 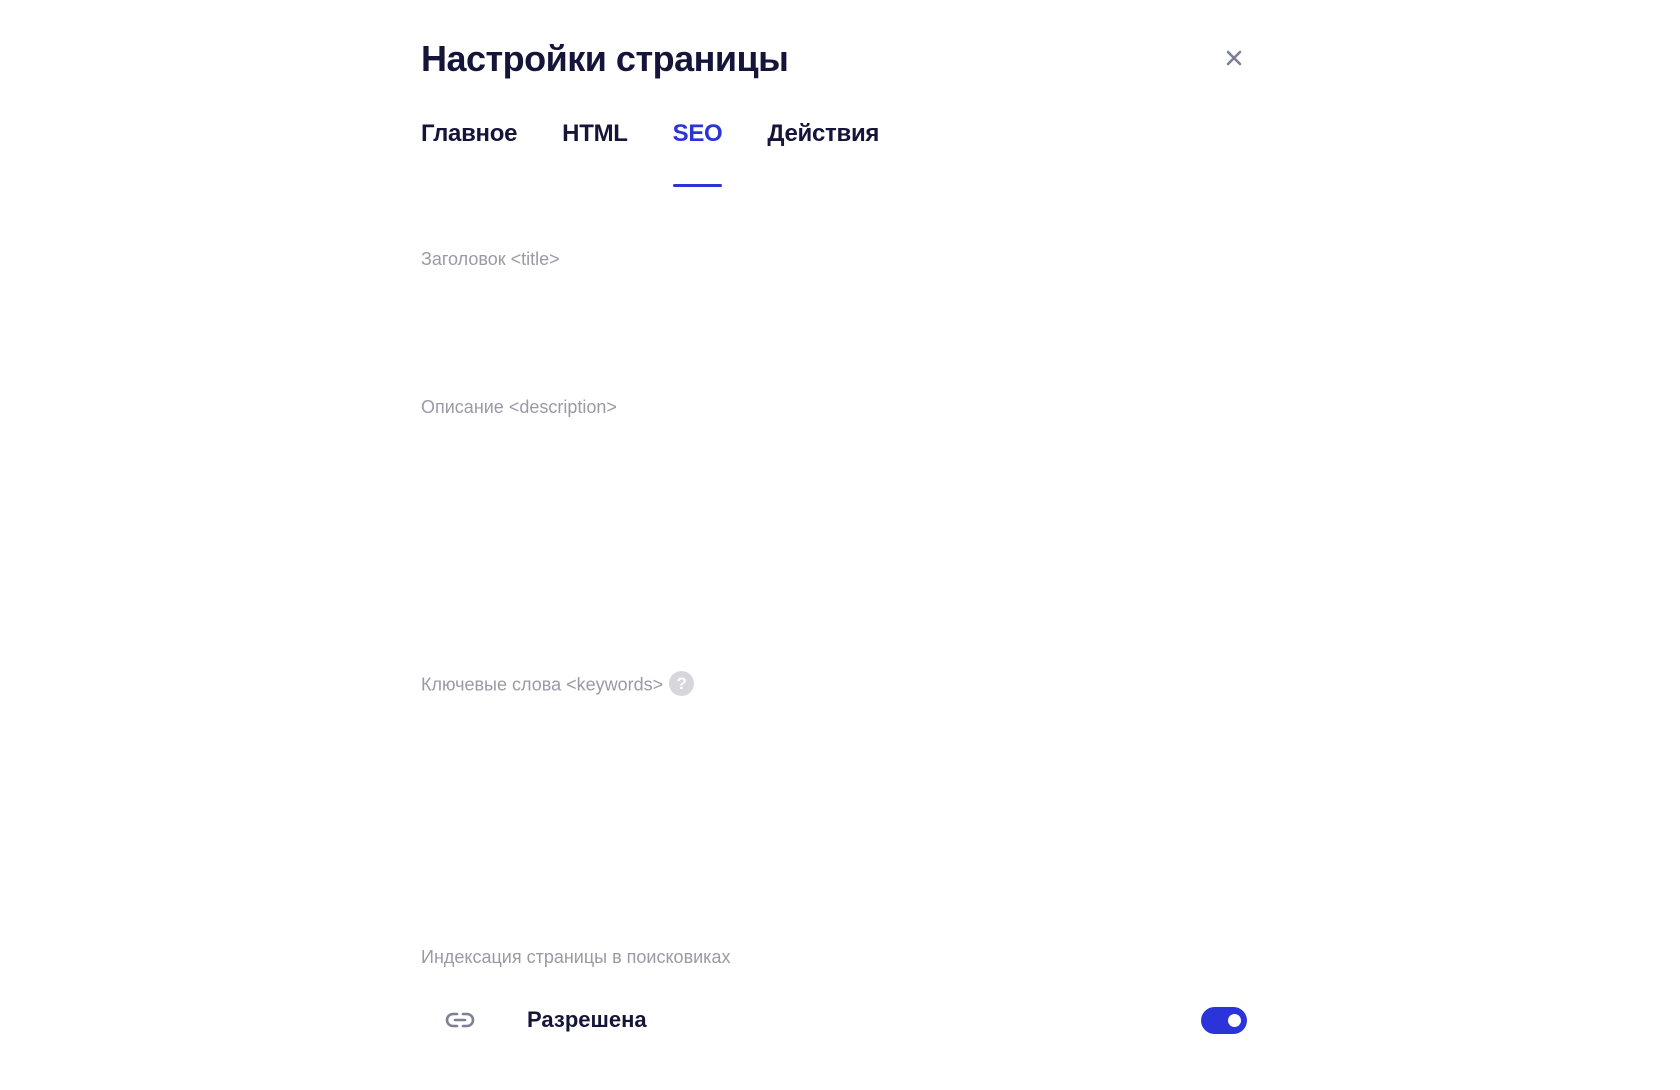 I want to click on toggle-knob, so click(x=1234, y=1020).